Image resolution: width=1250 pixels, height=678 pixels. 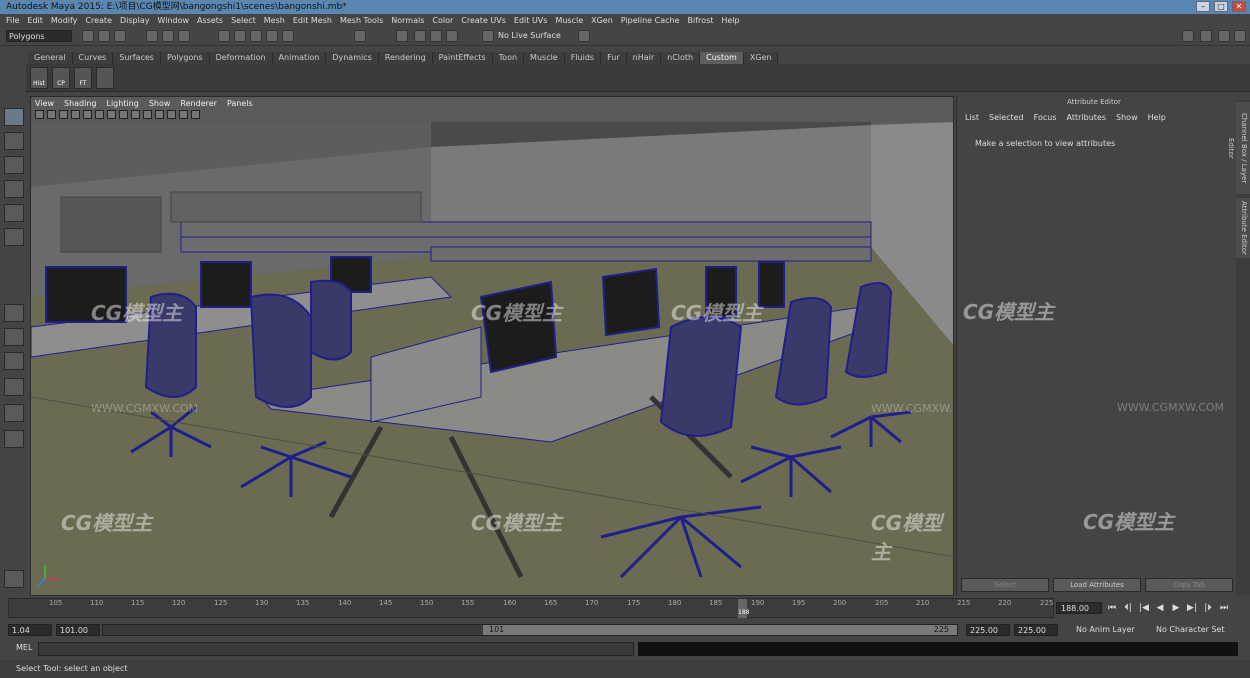 I want to click on camera-select-icon, so click(x=39, y=114).